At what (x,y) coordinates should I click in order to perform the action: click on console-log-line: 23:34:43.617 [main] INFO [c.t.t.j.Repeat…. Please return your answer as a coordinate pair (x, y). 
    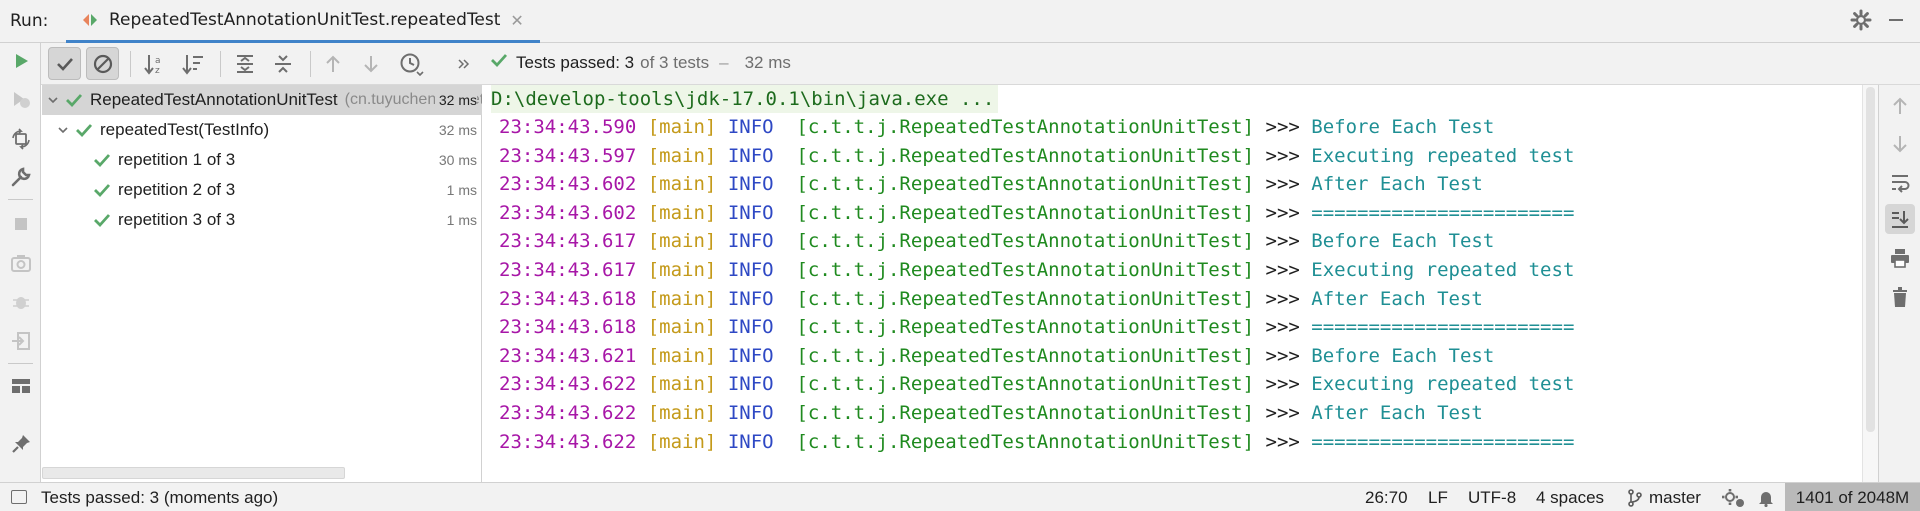
    Looking at the image, I should click on (996, 241).